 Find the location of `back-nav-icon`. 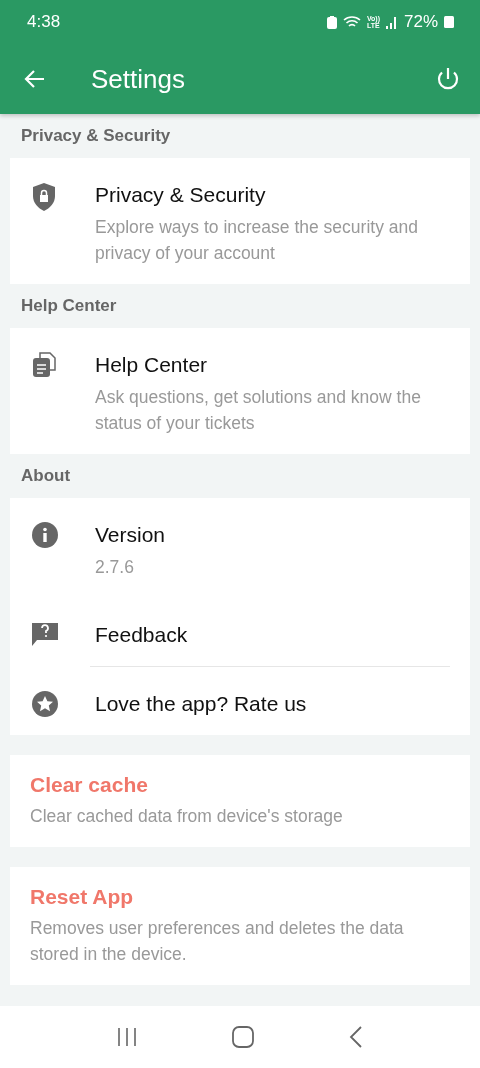

back-nav-icon is located at coordinates (355, 1037).